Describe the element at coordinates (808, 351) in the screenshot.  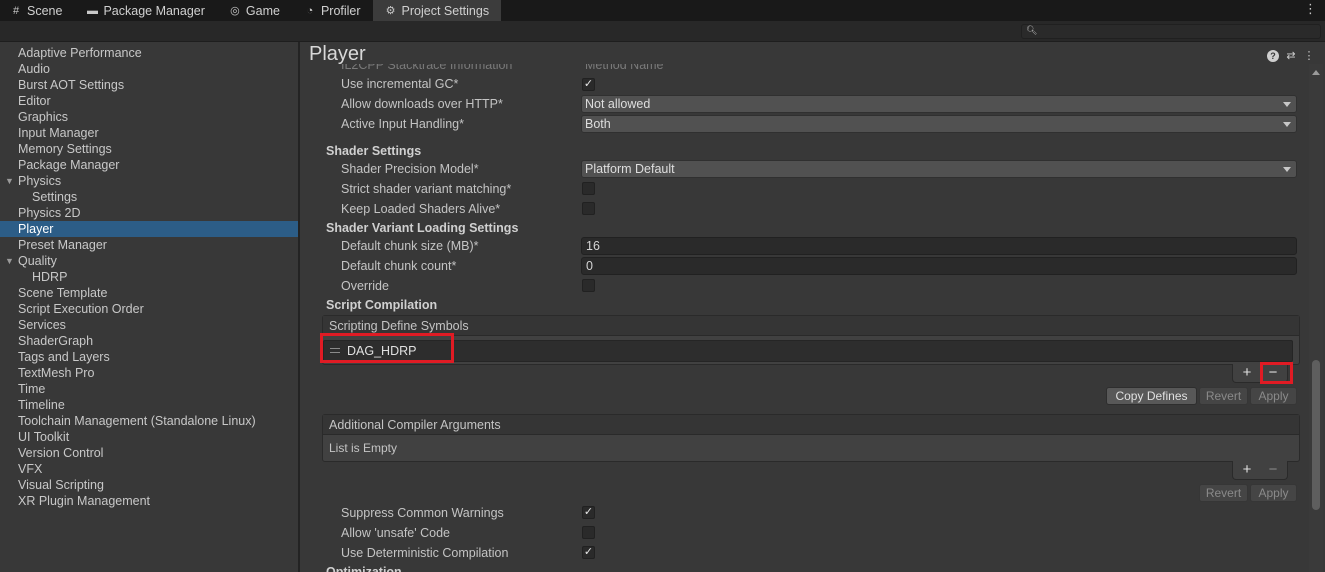
I see `list-item: DAG_HDRP` at that location.